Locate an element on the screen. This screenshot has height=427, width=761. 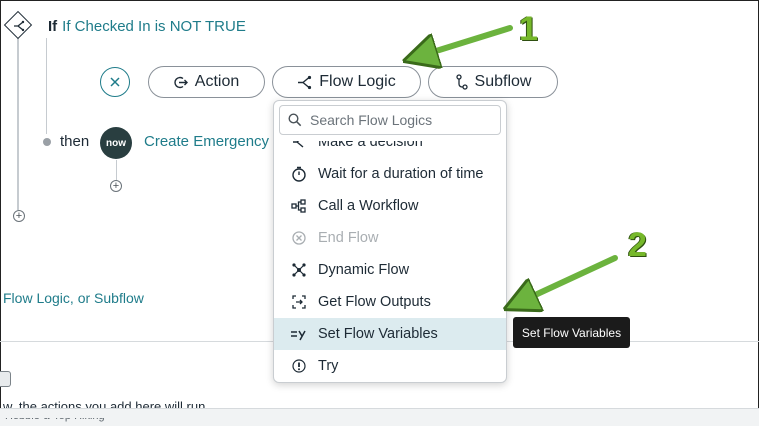
menu-item-set-flow-variables: Set Flow Variables is located at coordinates (390, 334).